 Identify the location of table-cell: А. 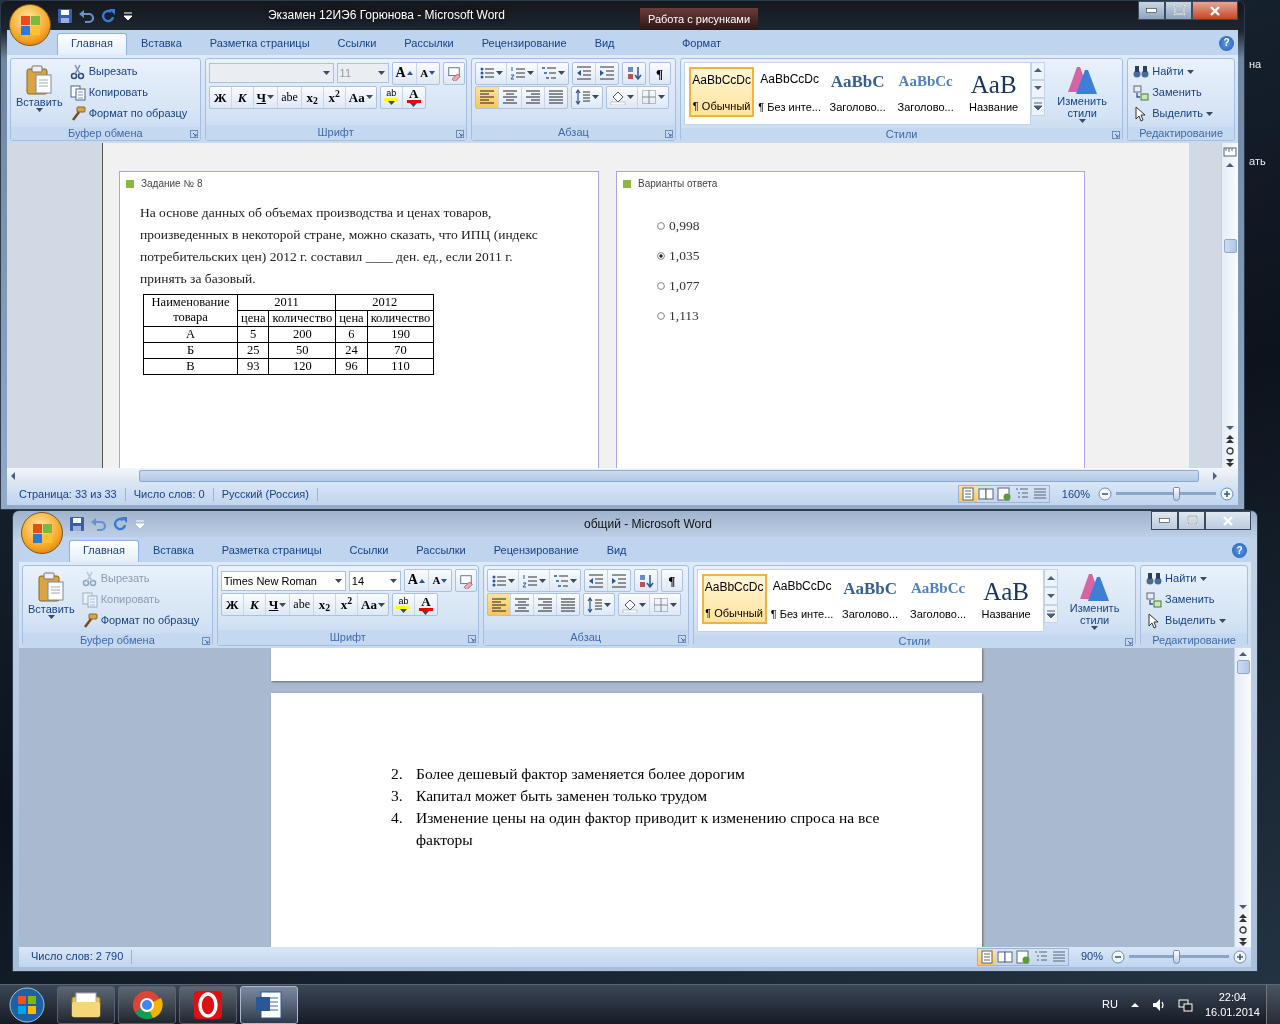
(190, 334).